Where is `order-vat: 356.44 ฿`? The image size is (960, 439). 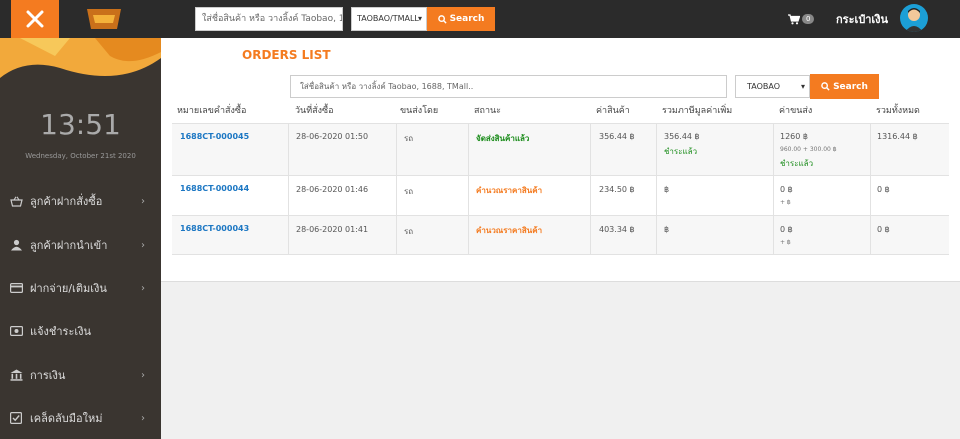
order-vat: 356.44 ฿ is located at coordinates (682, 136).